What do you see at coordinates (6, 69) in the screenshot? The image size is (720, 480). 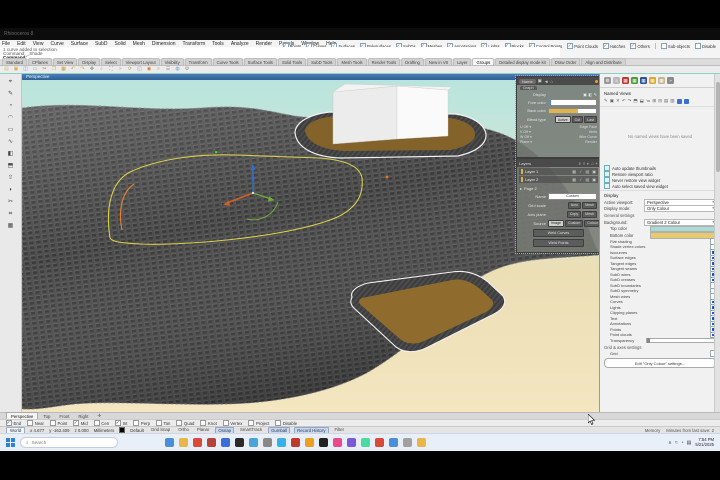 I see `new-file-icon: ▤` at bounding box center [6, 69].